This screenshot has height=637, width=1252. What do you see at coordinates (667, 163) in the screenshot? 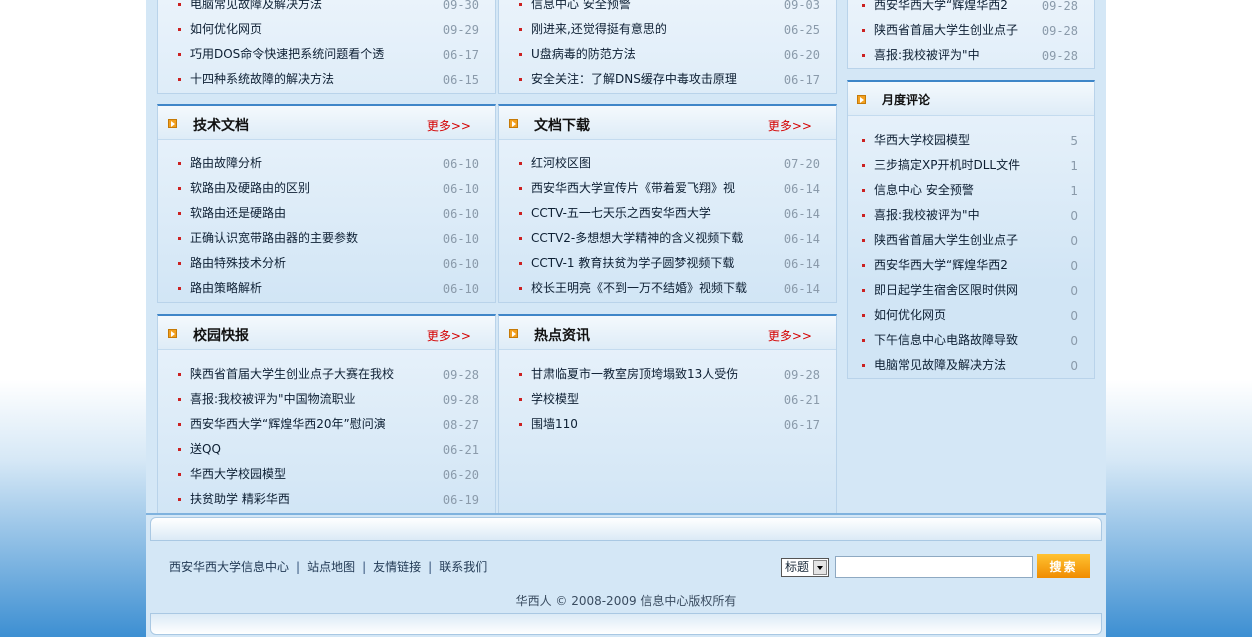
I see `list-item: 红河校区图 07-20` at bounding box center [667, 163].